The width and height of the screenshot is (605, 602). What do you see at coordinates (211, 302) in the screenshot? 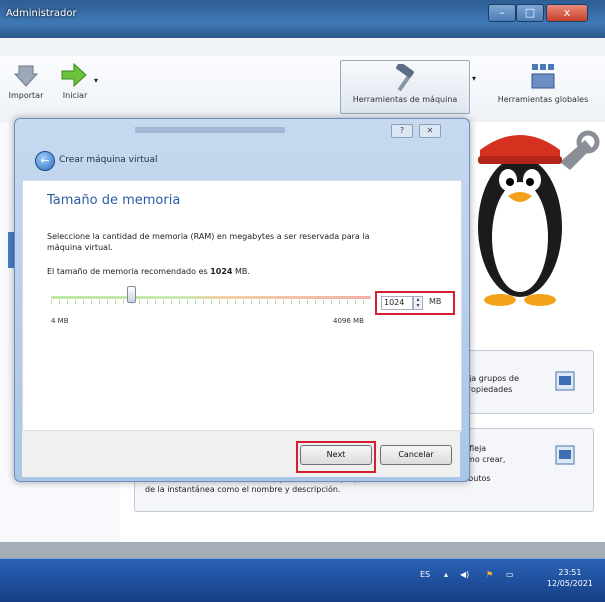
I see `memory-slider-ticks` at bounding box center [211, 302].